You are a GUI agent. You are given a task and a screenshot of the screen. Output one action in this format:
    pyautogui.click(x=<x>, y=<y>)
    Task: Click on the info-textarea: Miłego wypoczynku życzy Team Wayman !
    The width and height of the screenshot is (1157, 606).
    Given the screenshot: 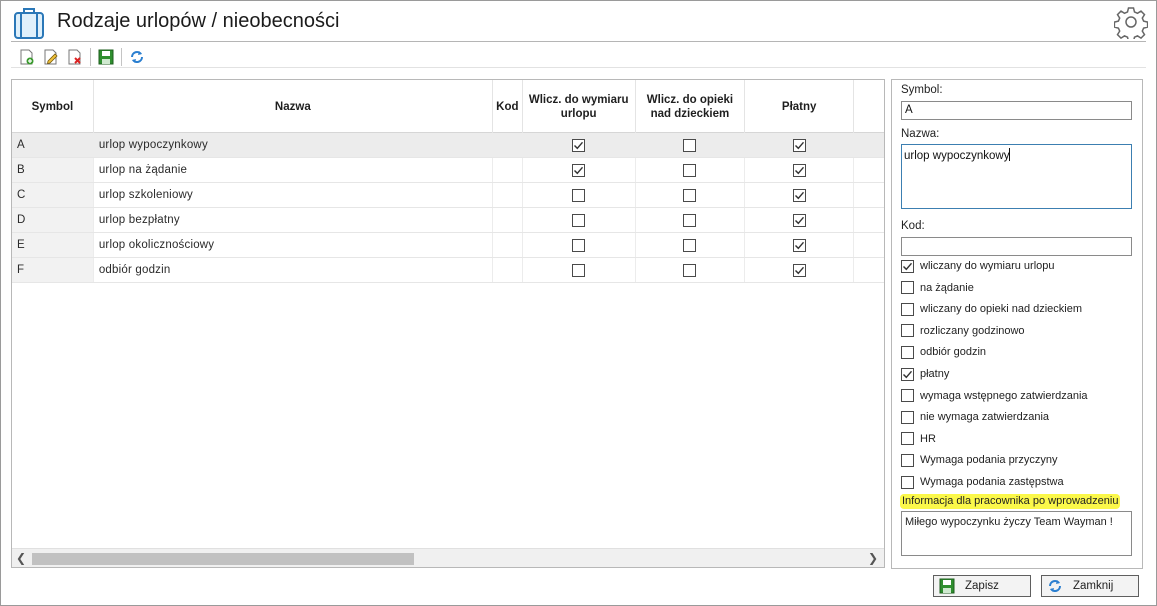 What is the action you would take?
    pyautogui.click(x=1016, y=533)
    